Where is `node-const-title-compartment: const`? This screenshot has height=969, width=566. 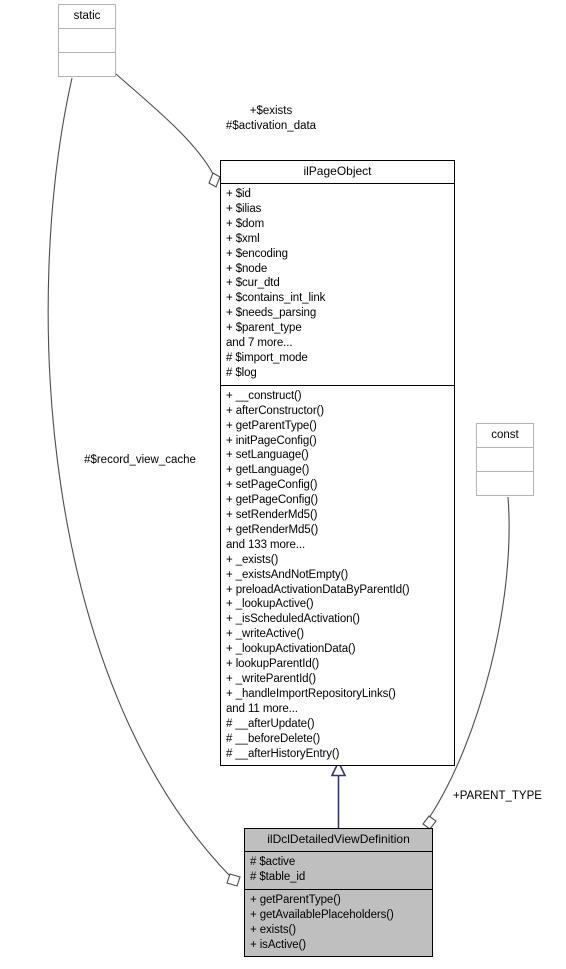 node-const-title-compartment: const is located at coordinates (505, 435).